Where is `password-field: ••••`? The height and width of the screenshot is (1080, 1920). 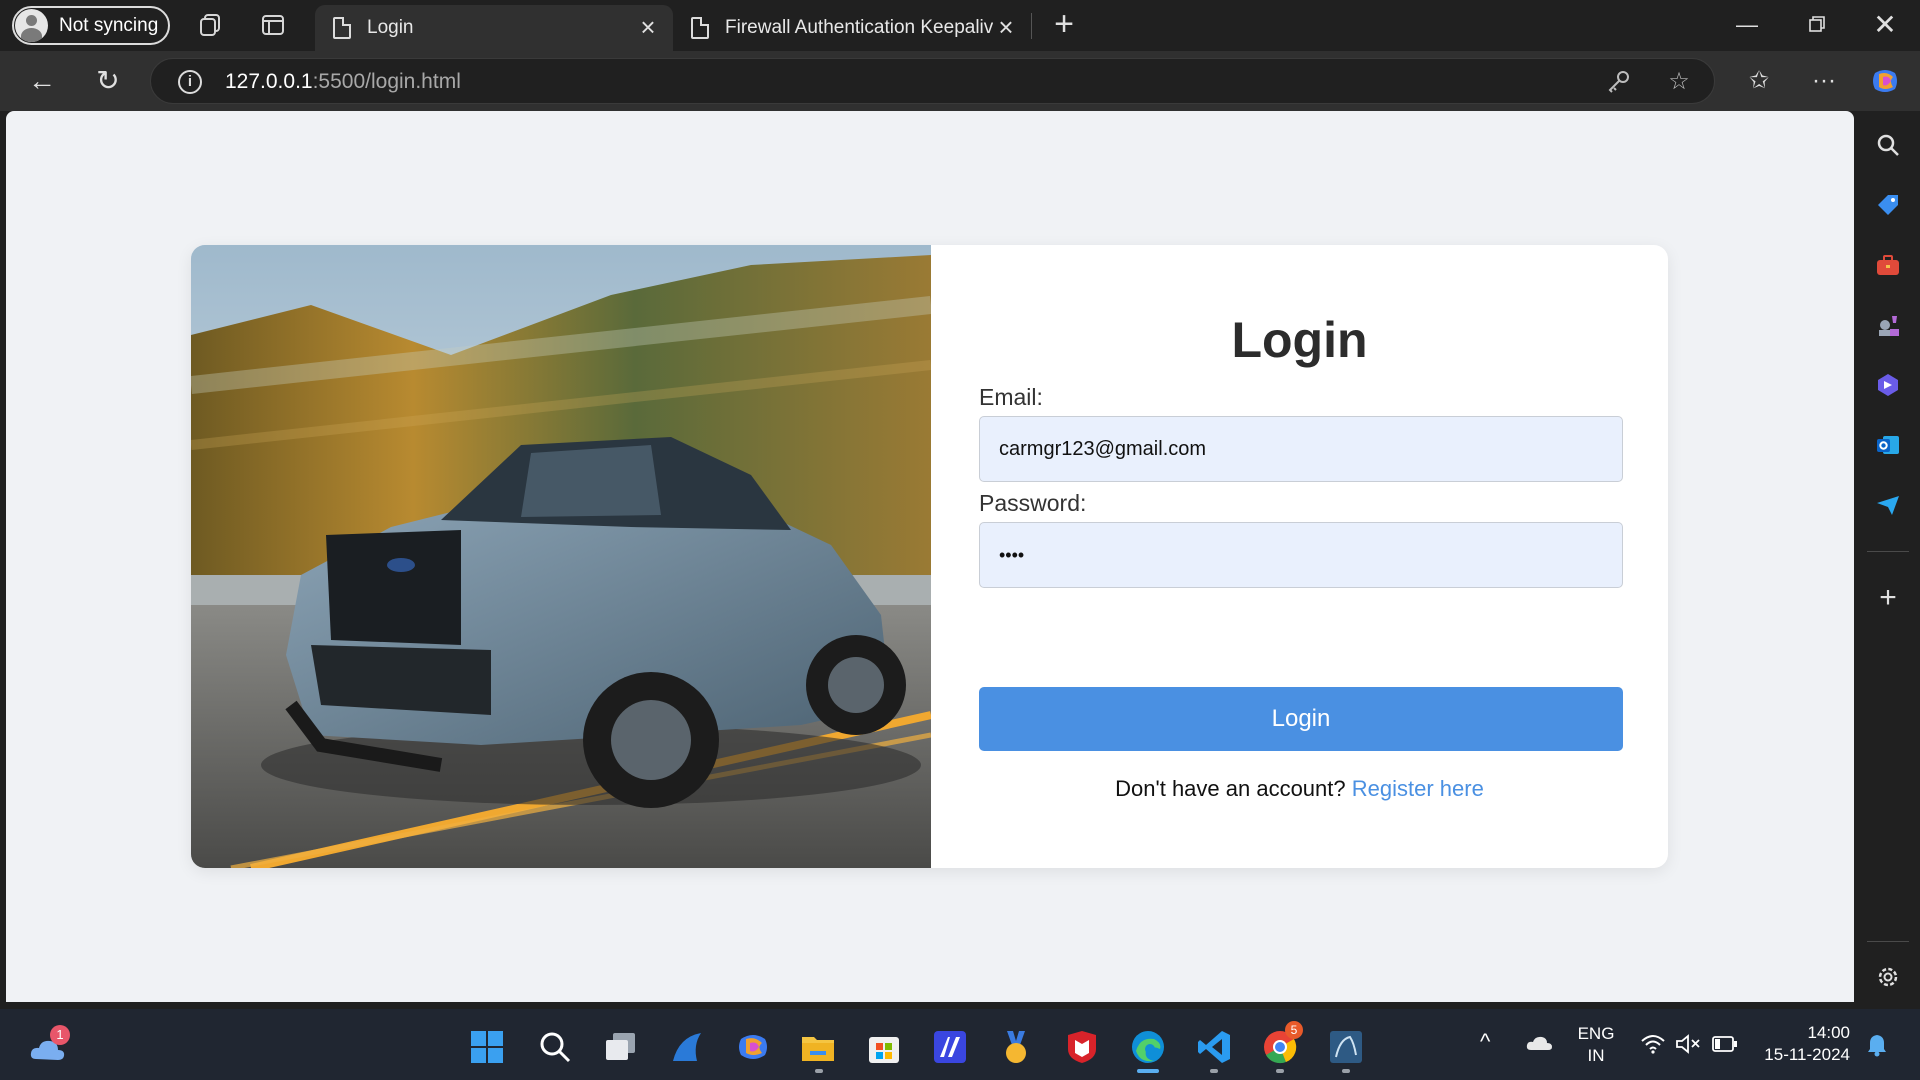 password-field: •••• is located at coordinates (1301, 555).